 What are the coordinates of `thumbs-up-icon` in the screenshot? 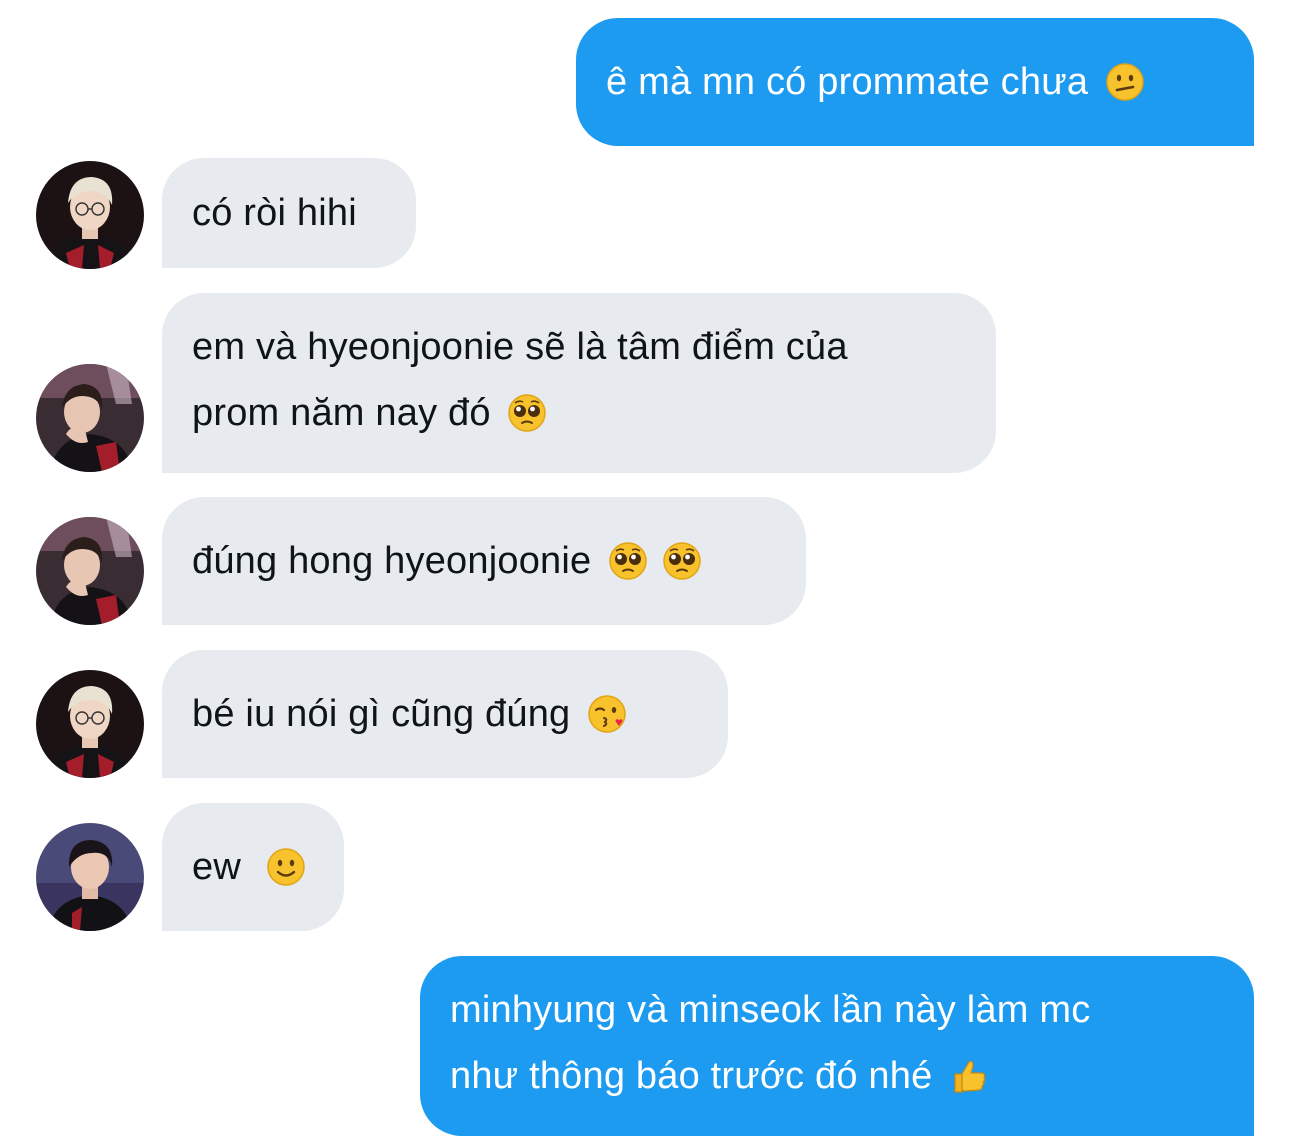 It's located at (969, 1076).